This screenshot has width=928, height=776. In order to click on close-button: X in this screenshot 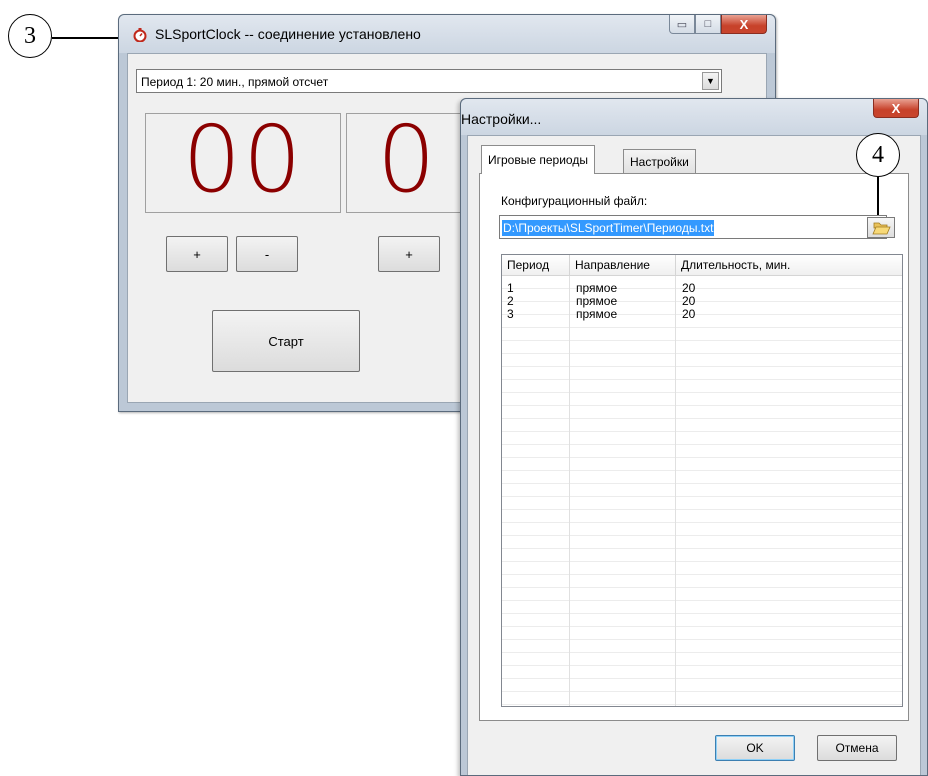, I will do `click(744, 24)`.